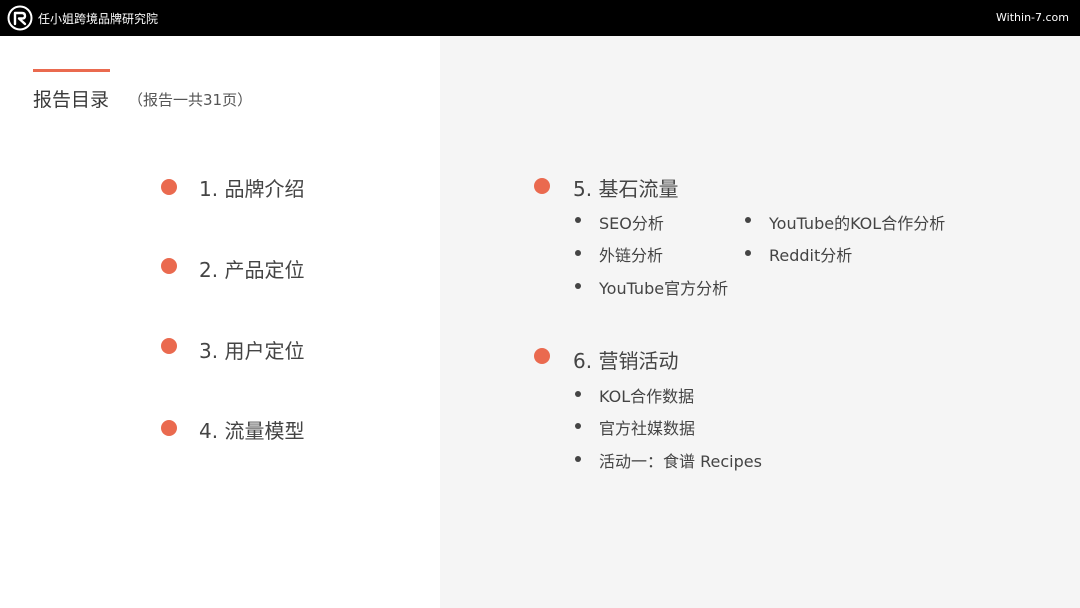  What do you see at coordinates (857, 222) in the screenshot?
I see `subitem-youtube-kol: YouTube的KOL合作分析` at bounding box center [857, 222].